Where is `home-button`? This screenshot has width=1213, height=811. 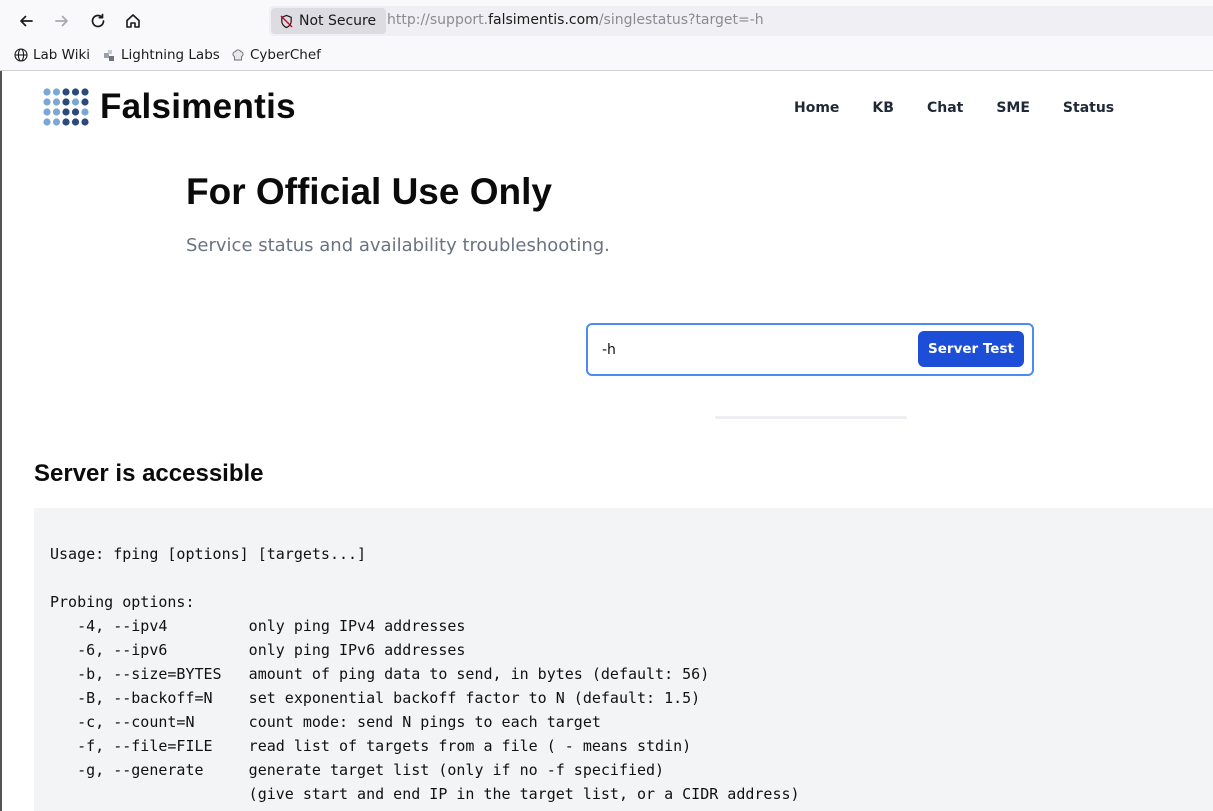 home-button is located at coordinates (133, 21).